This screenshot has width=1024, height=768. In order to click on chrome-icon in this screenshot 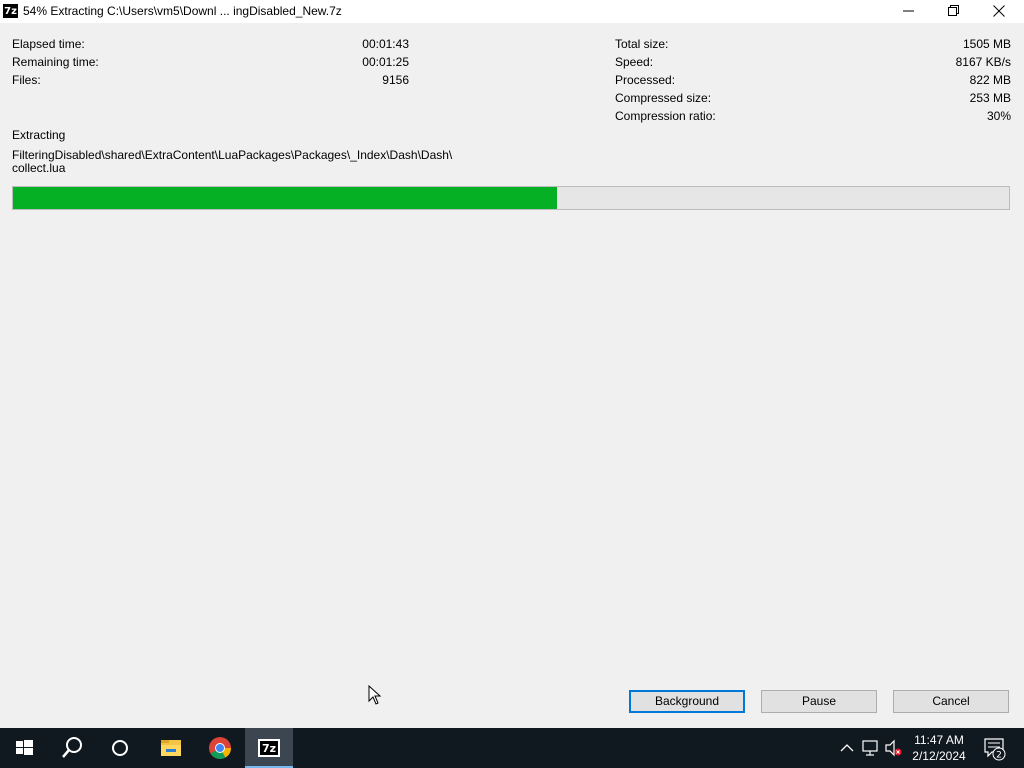, I will do `click(220, 748)`.